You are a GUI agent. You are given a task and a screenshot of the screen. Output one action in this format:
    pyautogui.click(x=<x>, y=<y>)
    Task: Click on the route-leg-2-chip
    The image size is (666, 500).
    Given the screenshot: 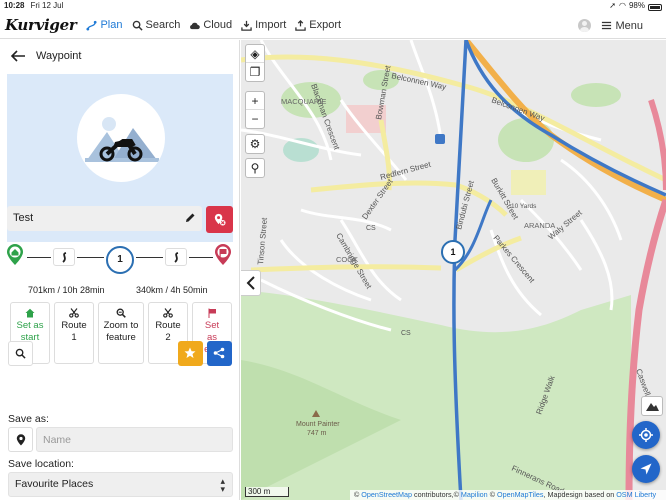 What is the action you would take?
    pyautogui.click(x=176, y=257)
    